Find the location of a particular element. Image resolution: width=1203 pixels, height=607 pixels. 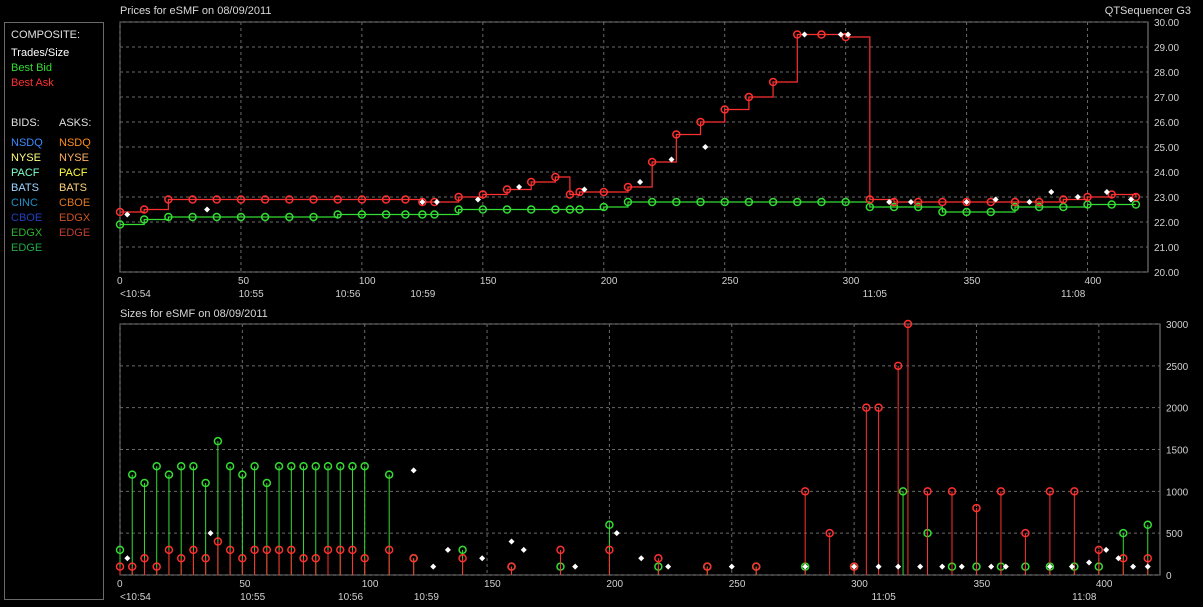

size-x-tick-label: 200 is located at coordinates (614, 584).